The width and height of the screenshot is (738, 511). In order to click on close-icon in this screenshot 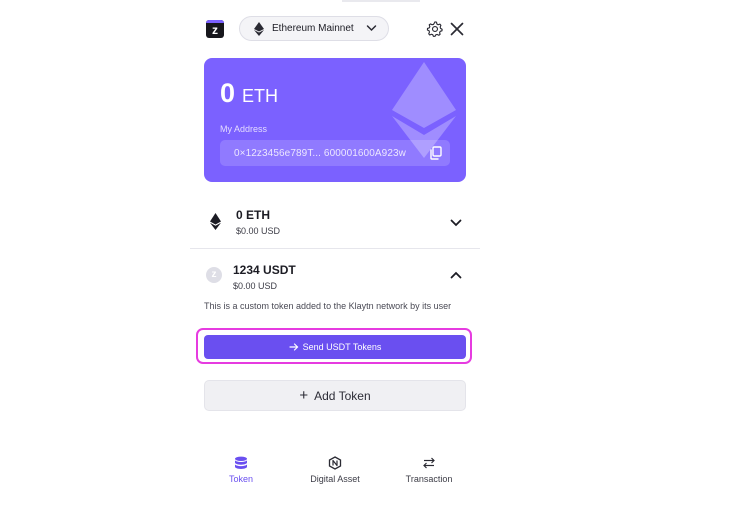, I will do `click(457, 29)`.